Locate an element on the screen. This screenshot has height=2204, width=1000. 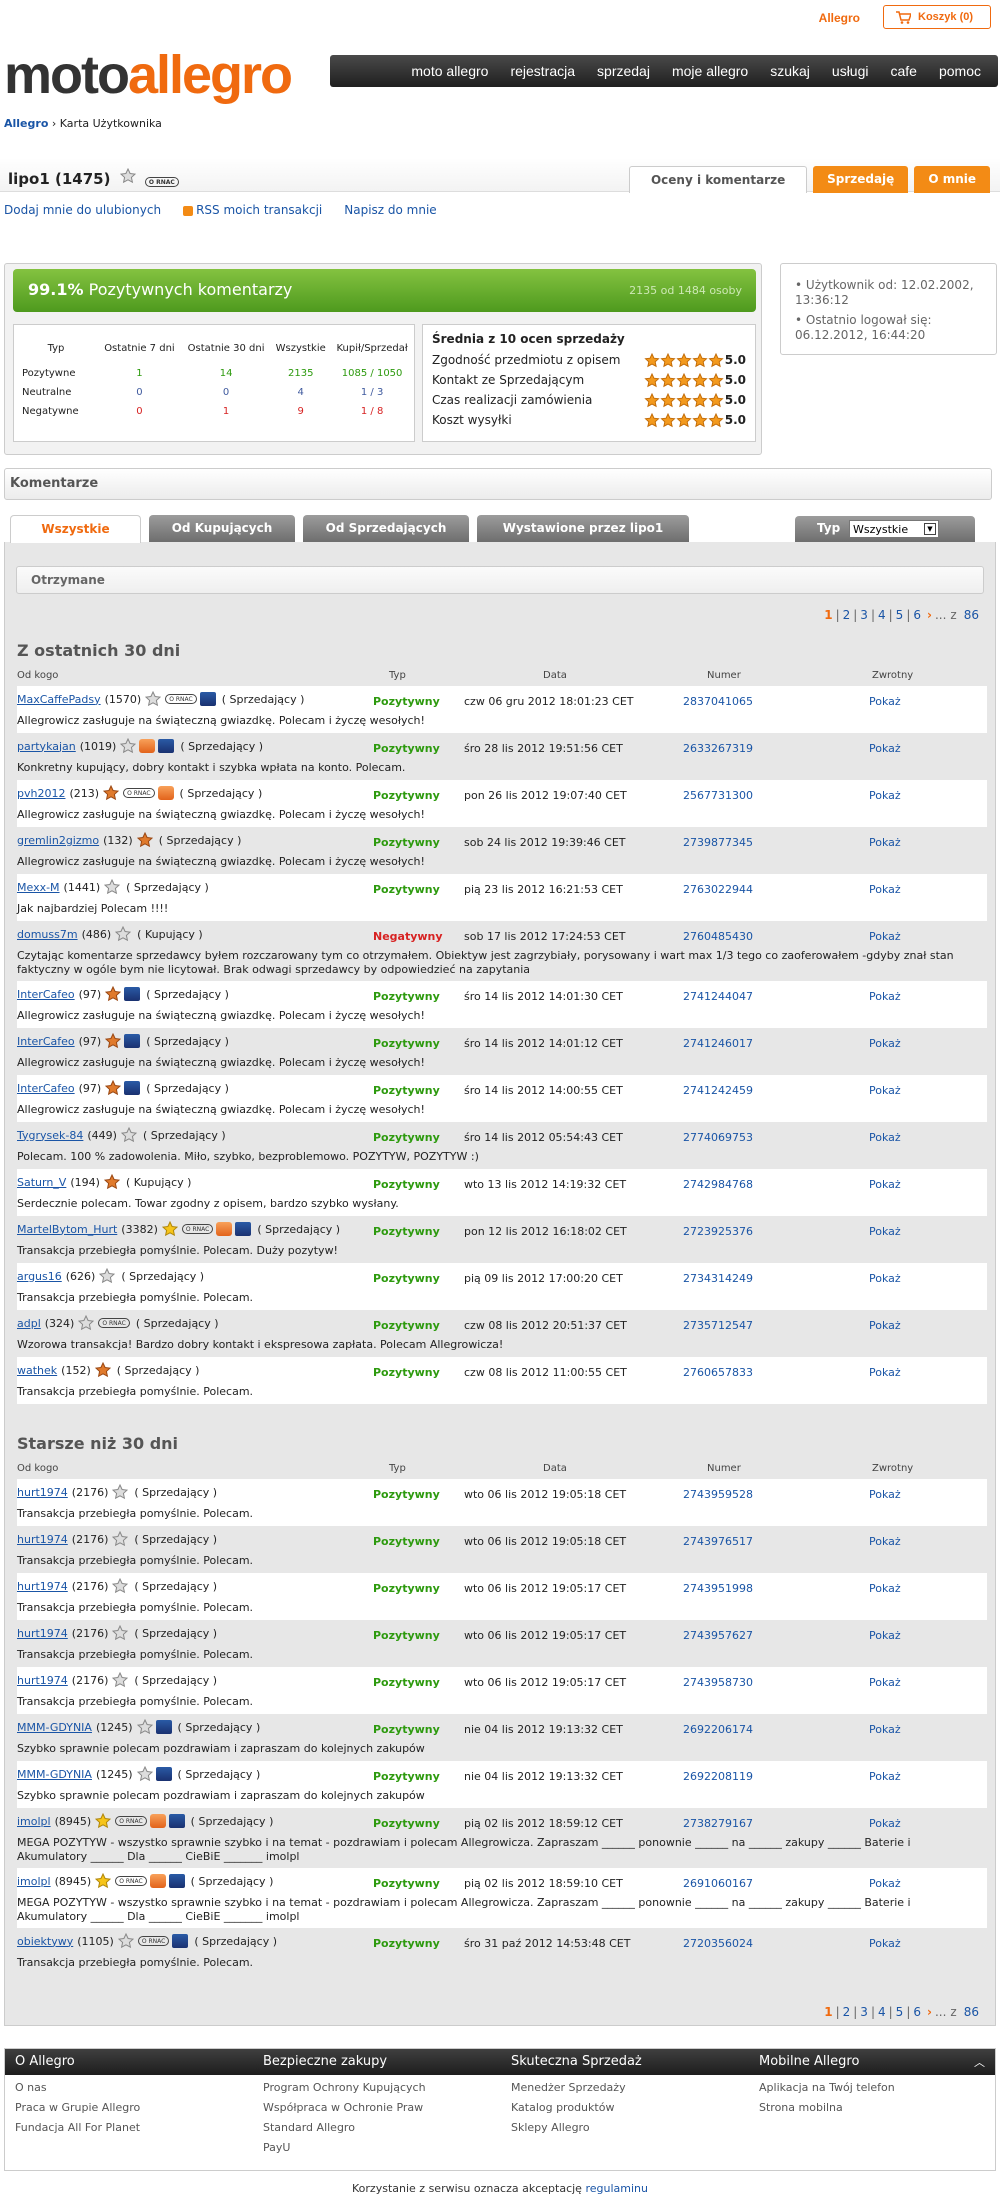
nav-cafe: cafe is located at coordinates (904, 71).